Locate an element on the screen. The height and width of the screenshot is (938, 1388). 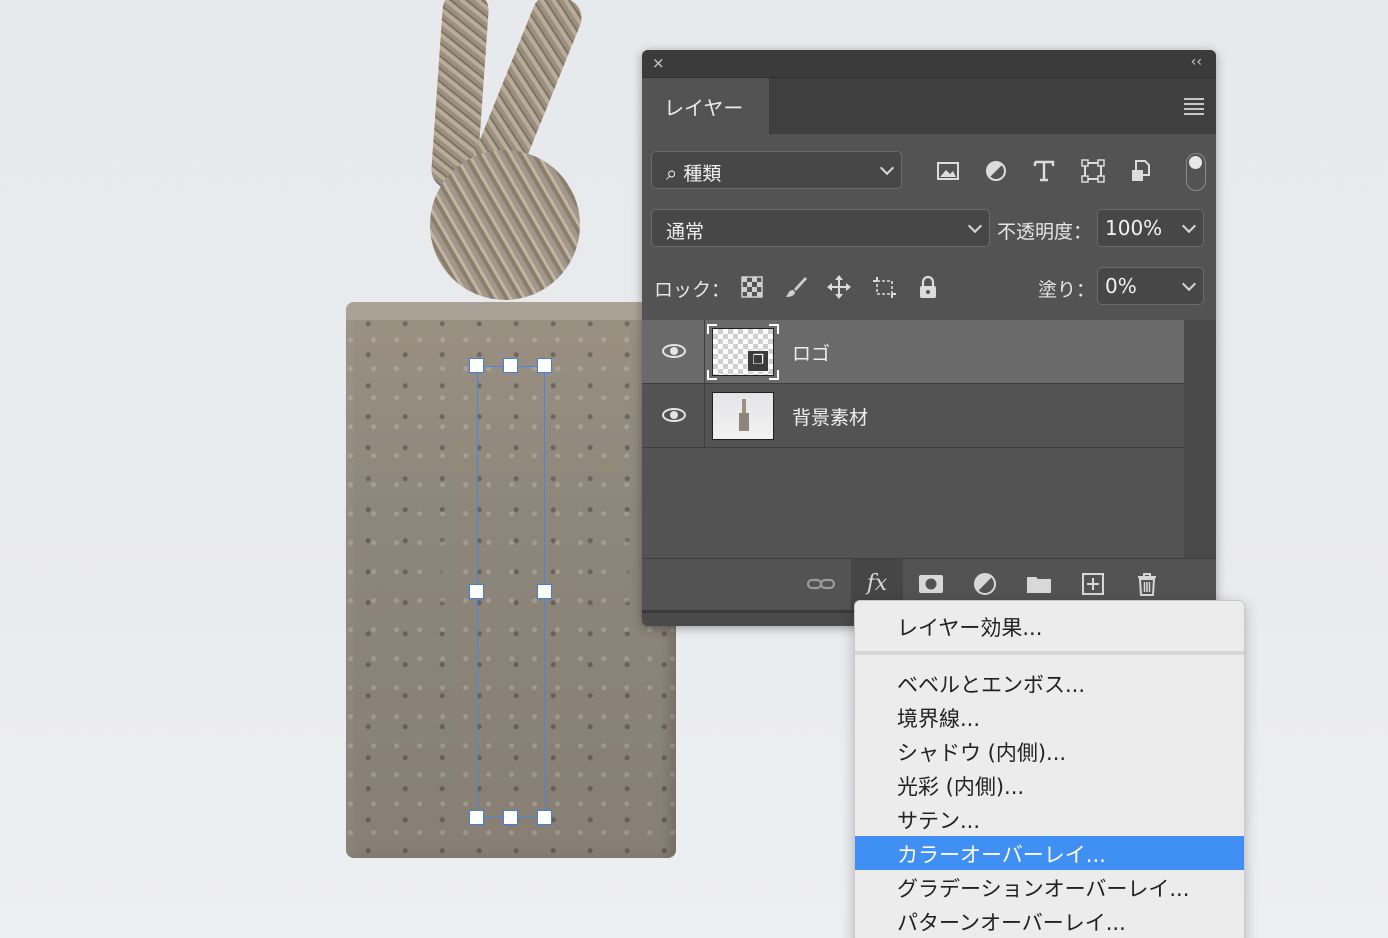
filter-kind-label: 種類 is located at coordinates (702, 174).